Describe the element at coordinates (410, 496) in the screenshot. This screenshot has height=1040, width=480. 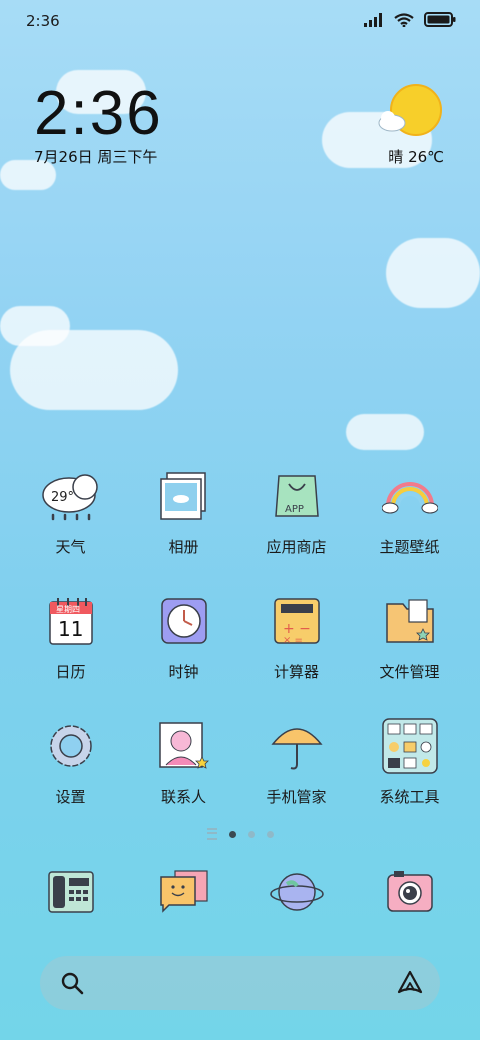
I see `rainbow-icon` at that location.